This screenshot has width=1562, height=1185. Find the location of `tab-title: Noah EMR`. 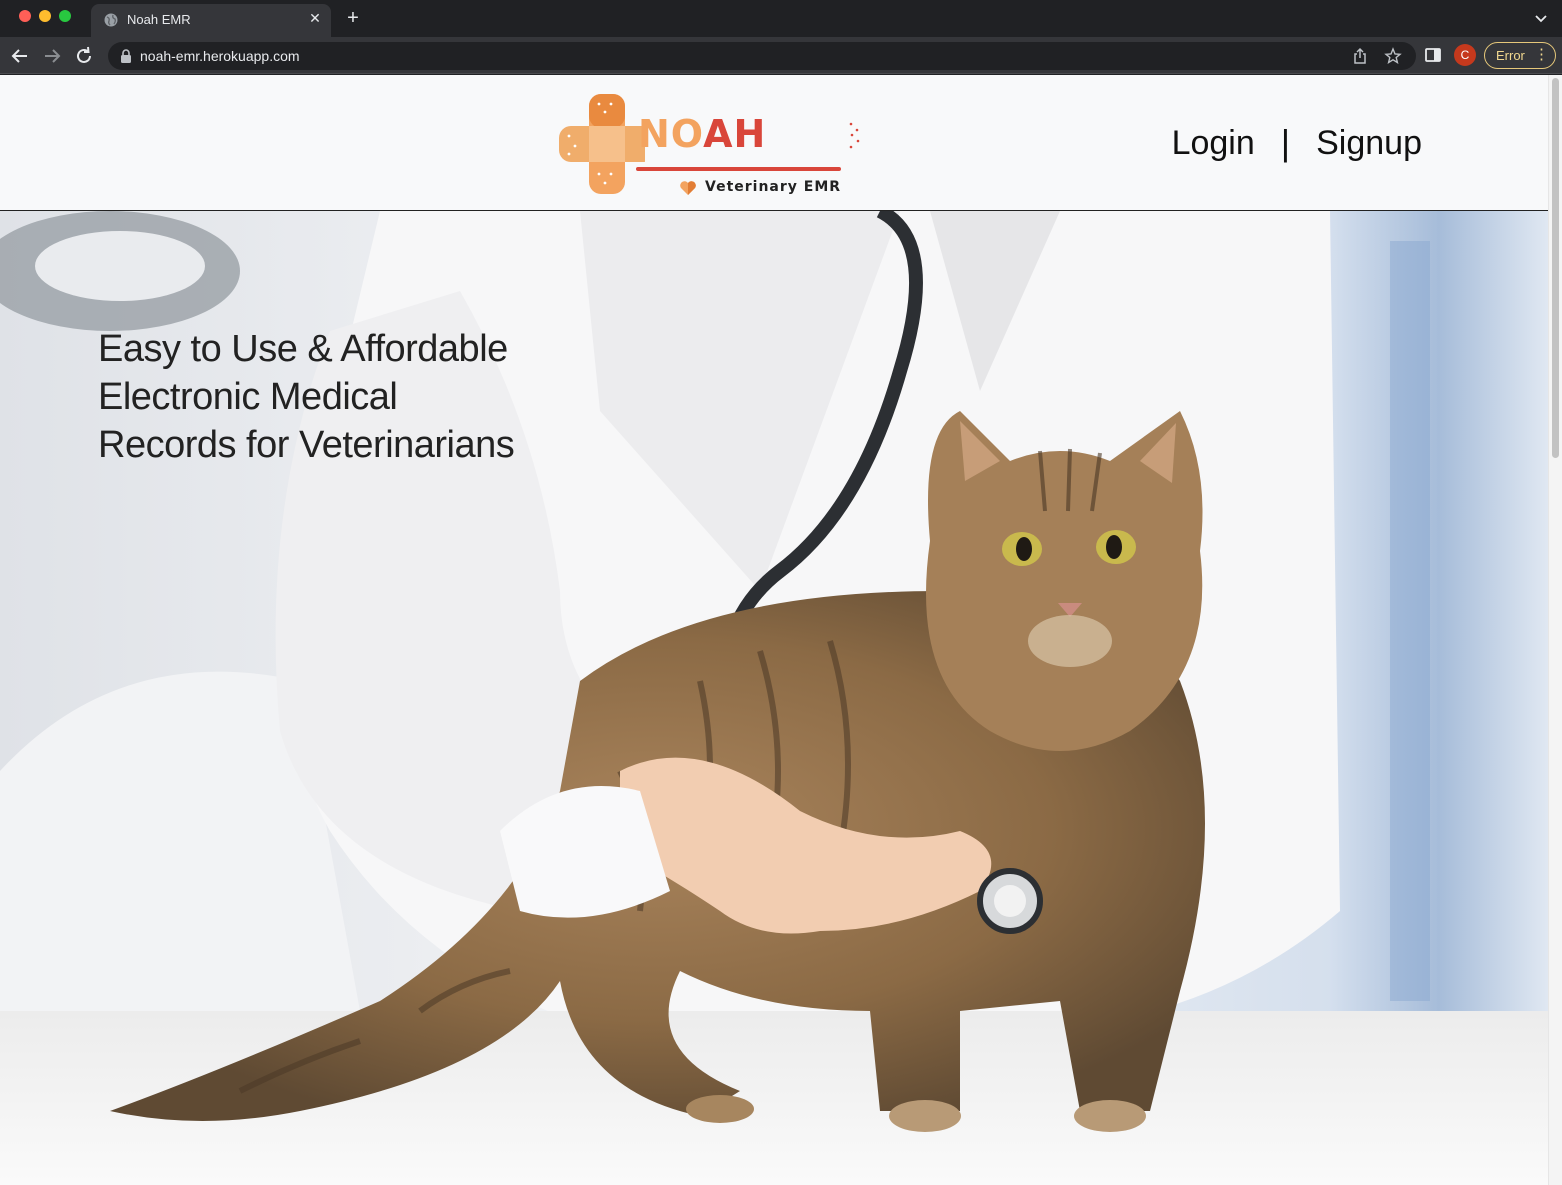

tab-title: Noah EMR is located at coordinates (159, 19).